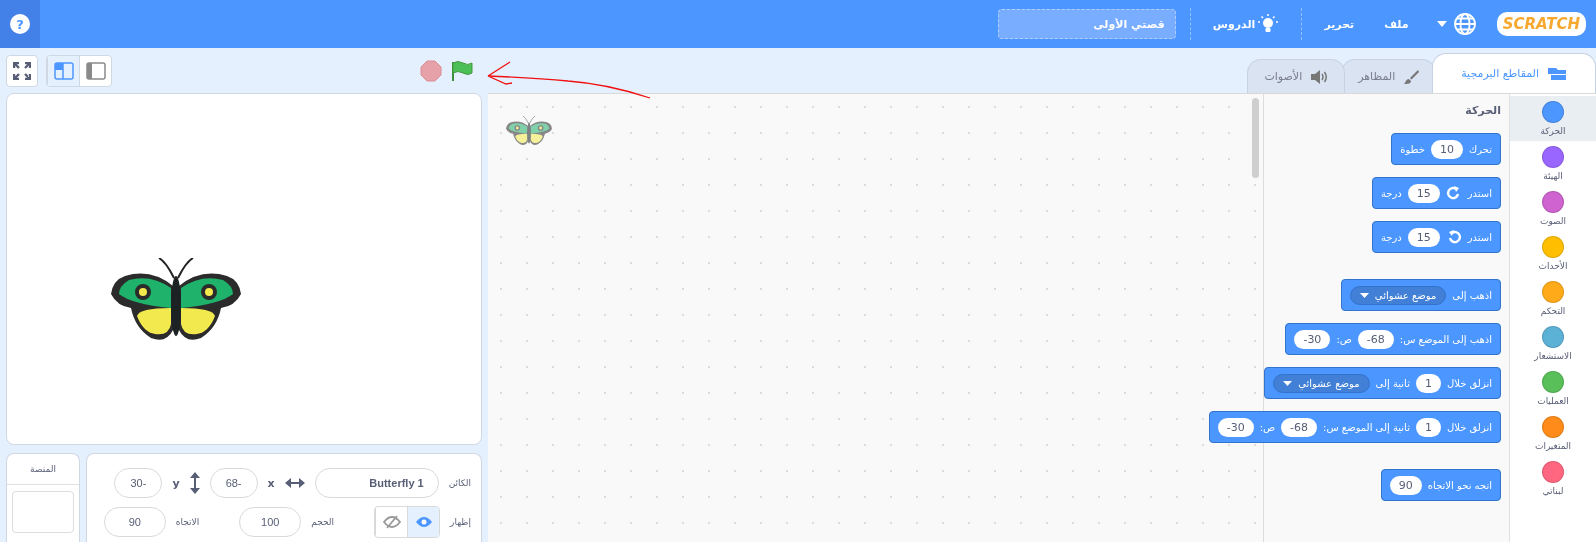 The height and width of the screenshot is (542, 1596). Describe the element at coordinates (323, 522) in the screenshot. I see `field-label: الحجم` at that location.